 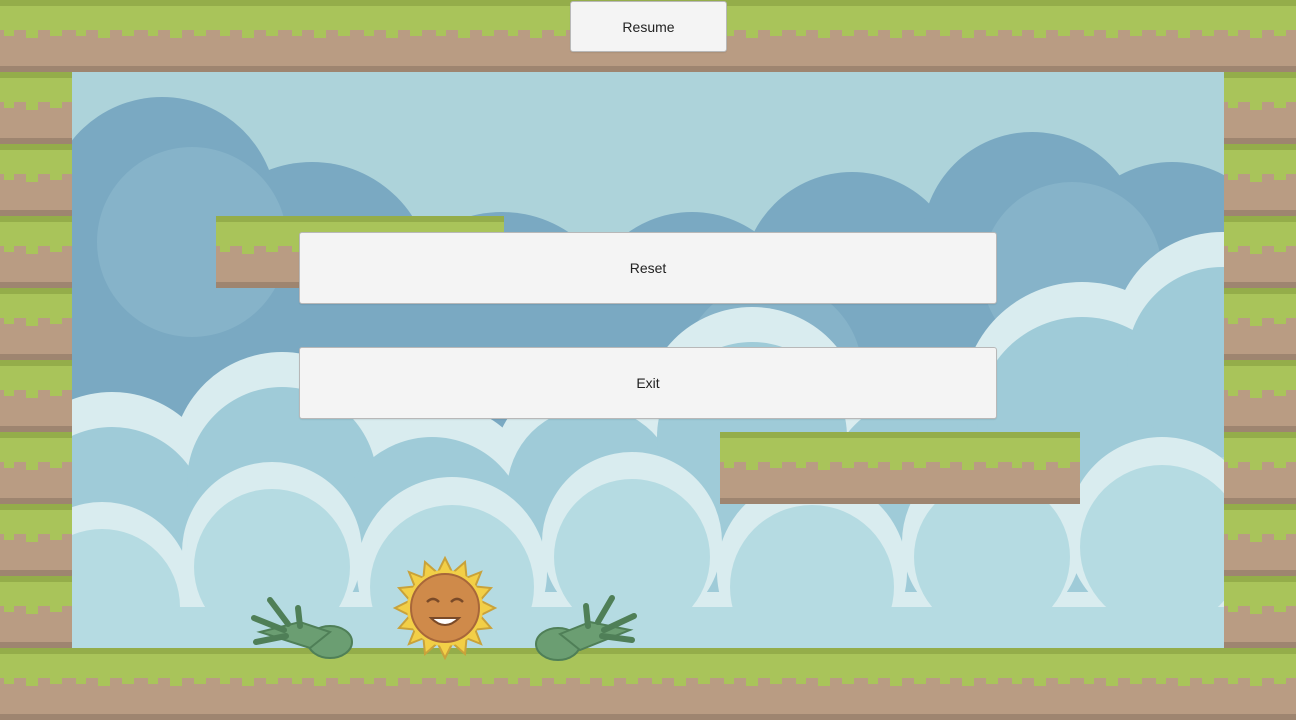 I want to click on exit-button-label: Exit, so click(x=648, y=383).